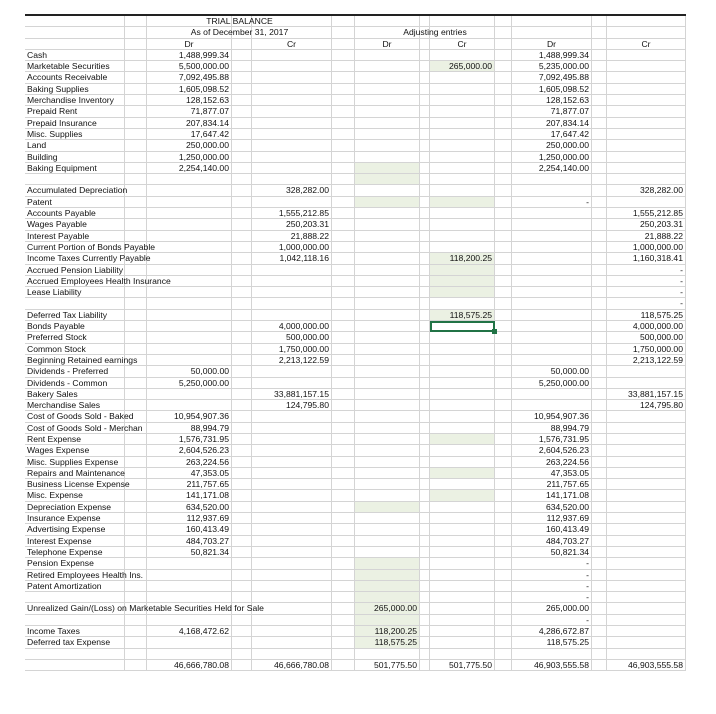 This screenshot has width=716, height=714. What do you see at coordinates (189, 530) in the screenshot?
I see `trial-dr-cell: 160,413.49` at bounding box center [189, 530].